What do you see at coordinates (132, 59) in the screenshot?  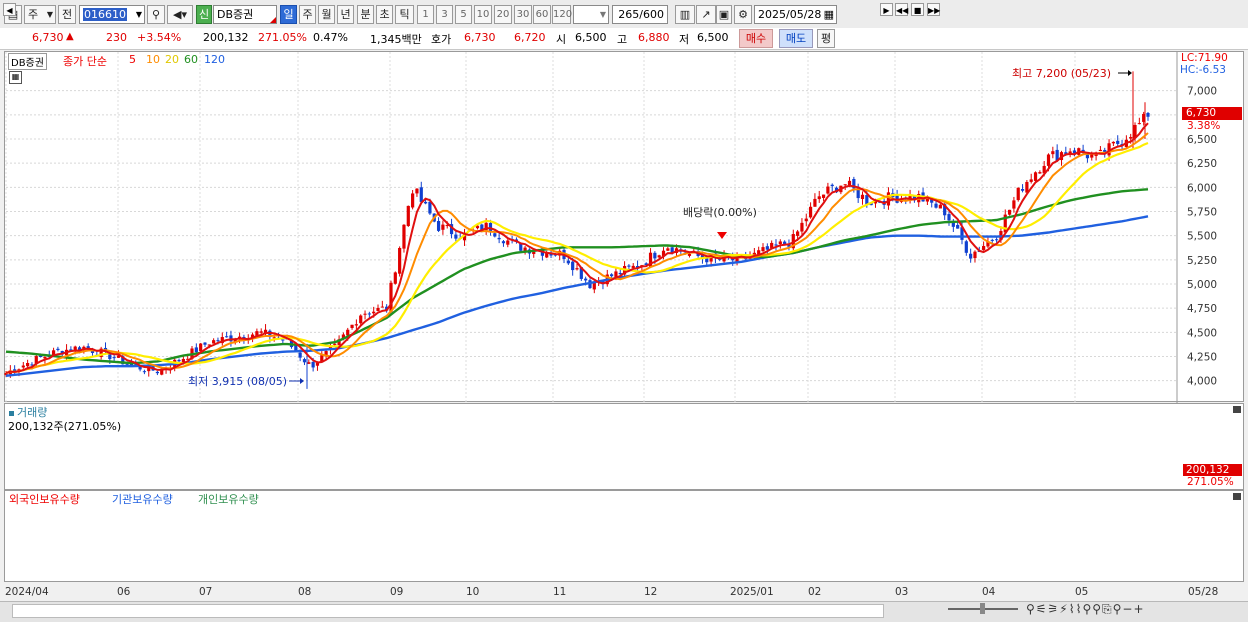 I see `legend-ma5: 5` at bounding box center [132, 59].